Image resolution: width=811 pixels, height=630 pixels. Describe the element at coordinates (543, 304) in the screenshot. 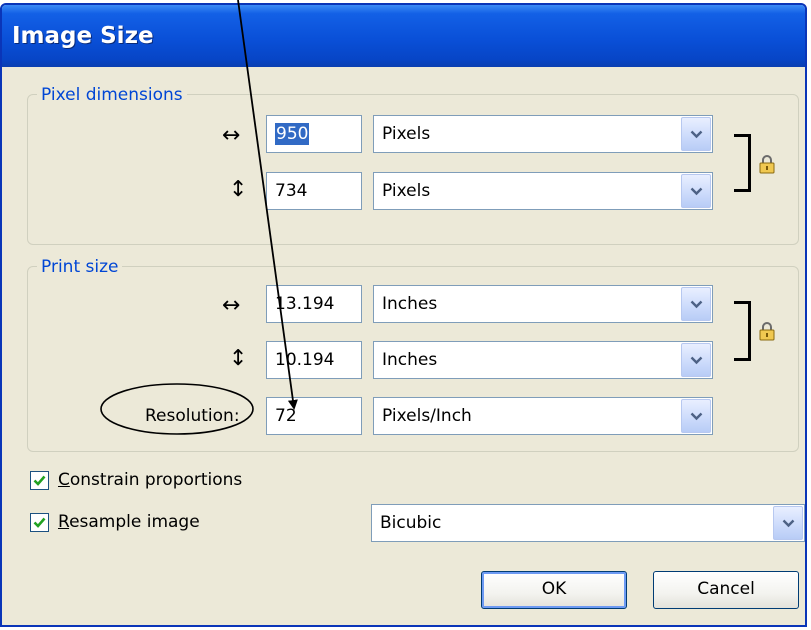

I see `print-width-unit-select: Inches` at that location.